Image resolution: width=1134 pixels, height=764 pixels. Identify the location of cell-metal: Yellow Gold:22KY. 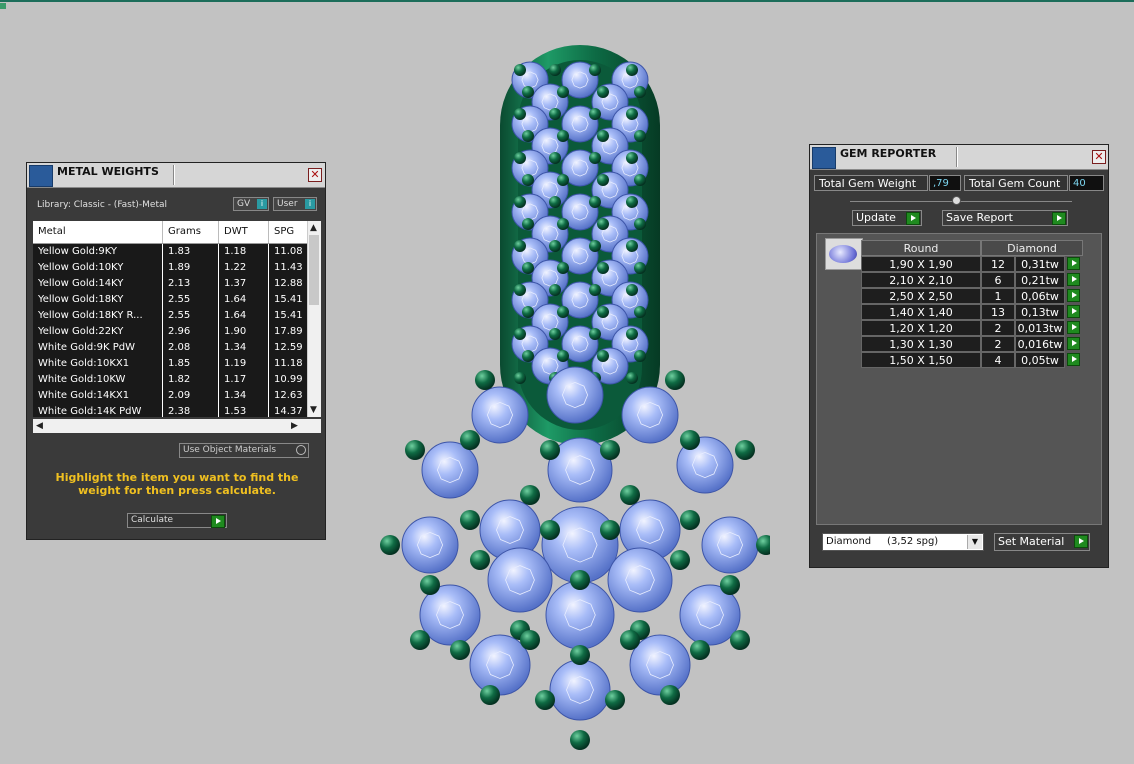
(98, 332).